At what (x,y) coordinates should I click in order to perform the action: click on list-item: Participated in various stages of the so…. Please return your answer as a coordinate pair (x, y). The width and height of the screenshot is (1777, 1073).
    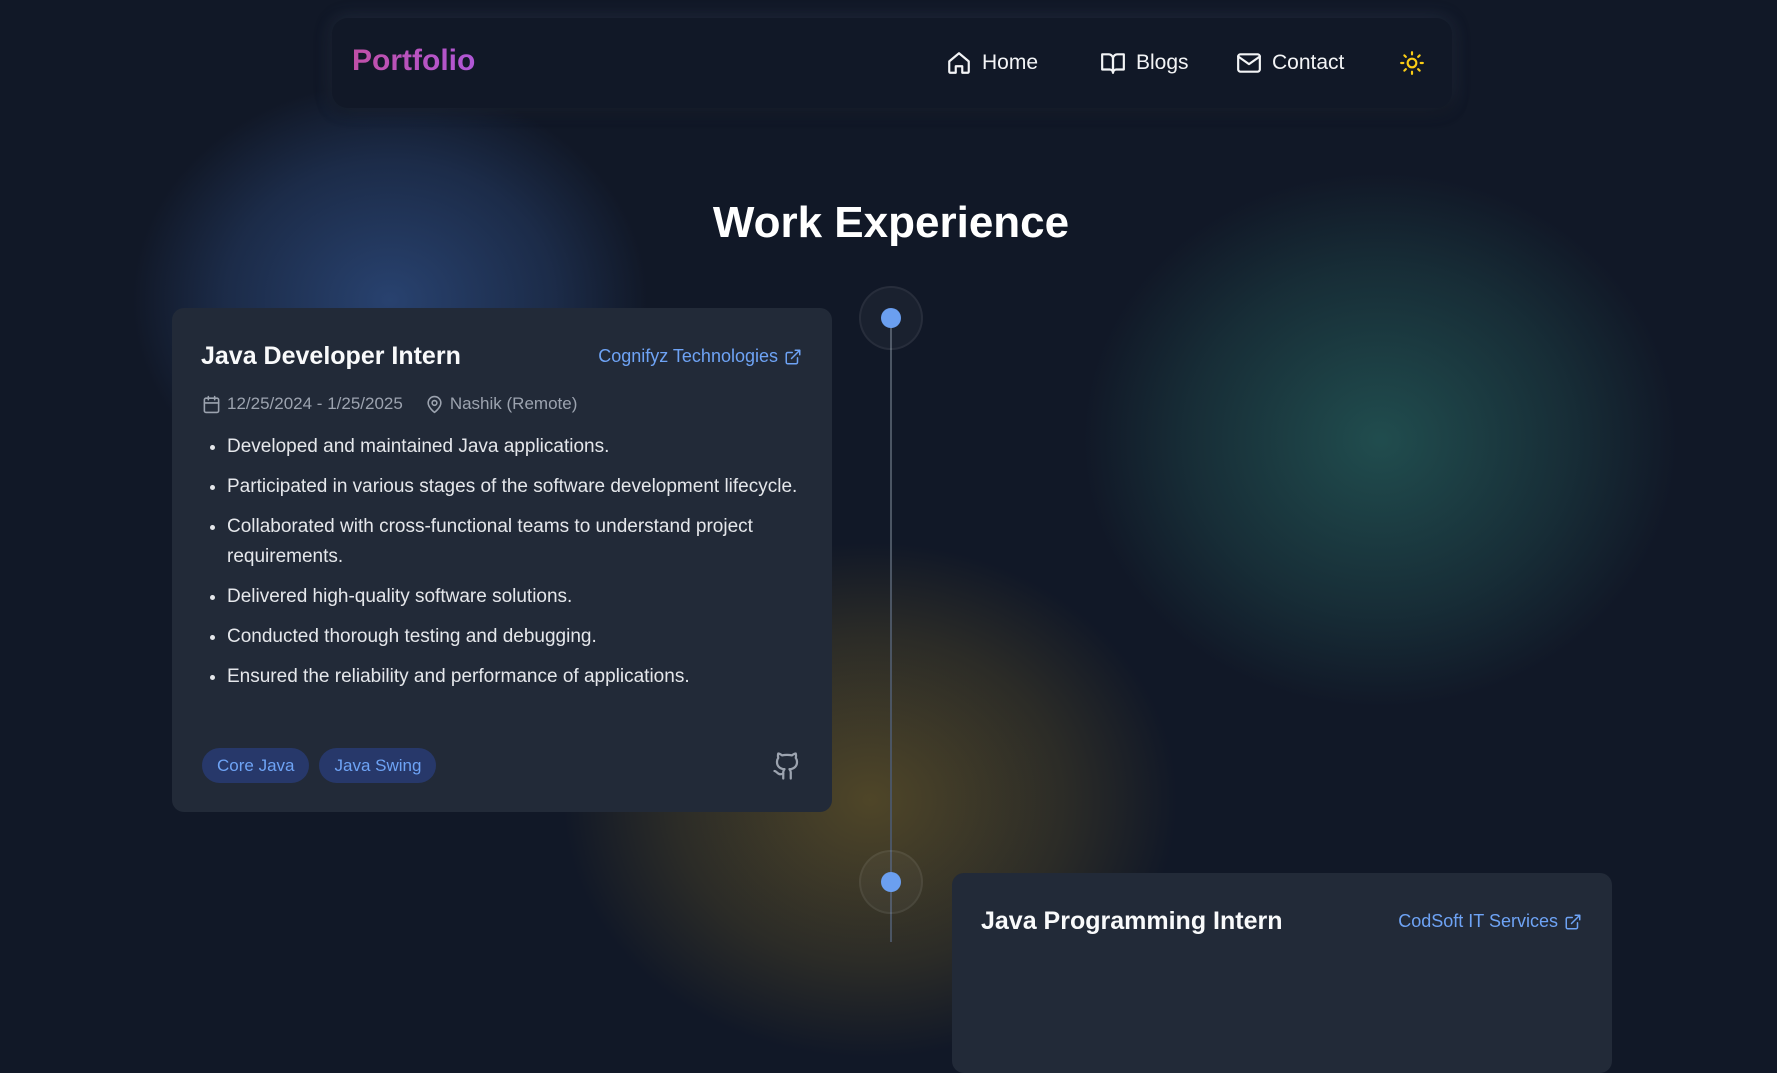
    Looking at the image, I should click on (527, 487).